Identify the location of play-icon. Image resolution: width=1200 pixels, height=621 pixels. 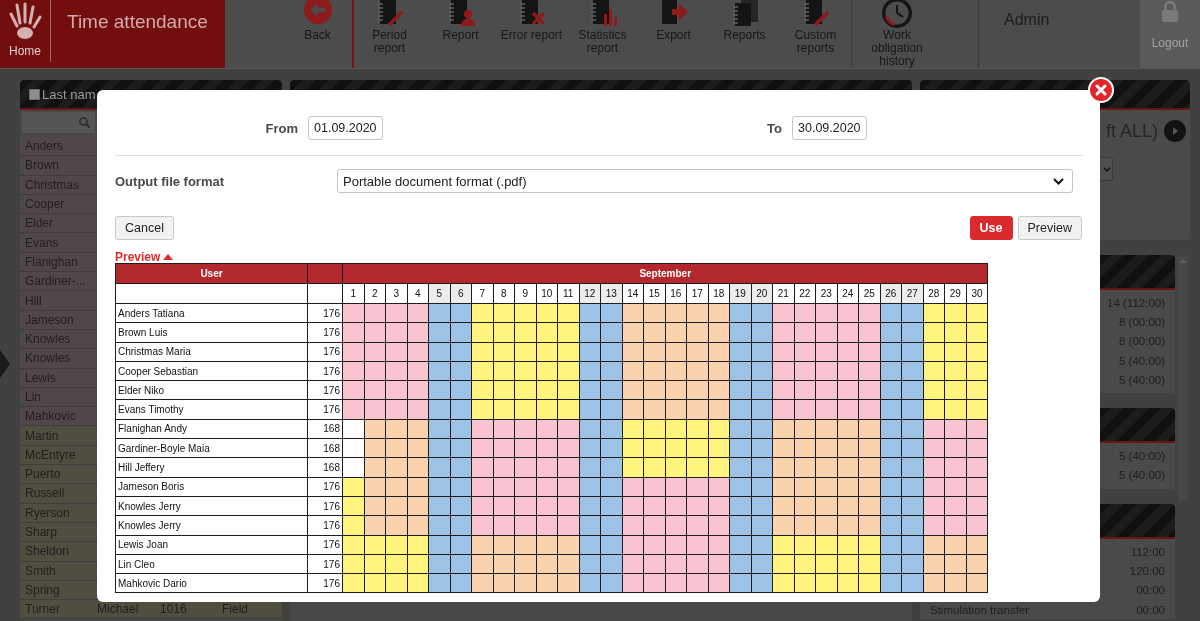
(1175, 130).